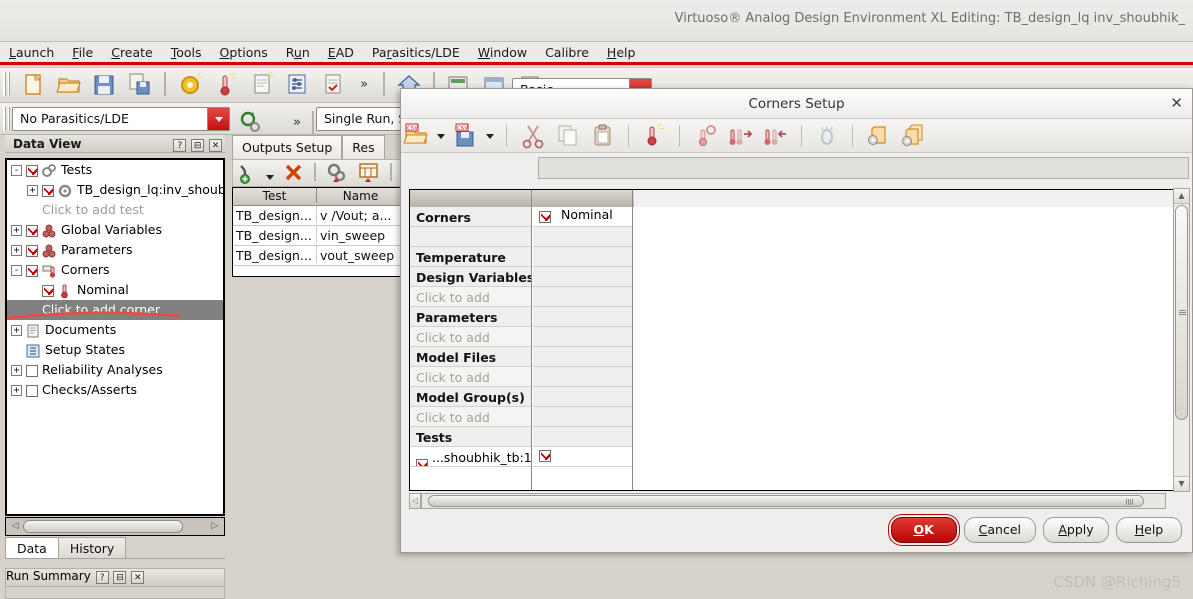 This screenshot has height=599, width=1193. I want to click on scroll-down-icon: ▼, so click(1181, 483).